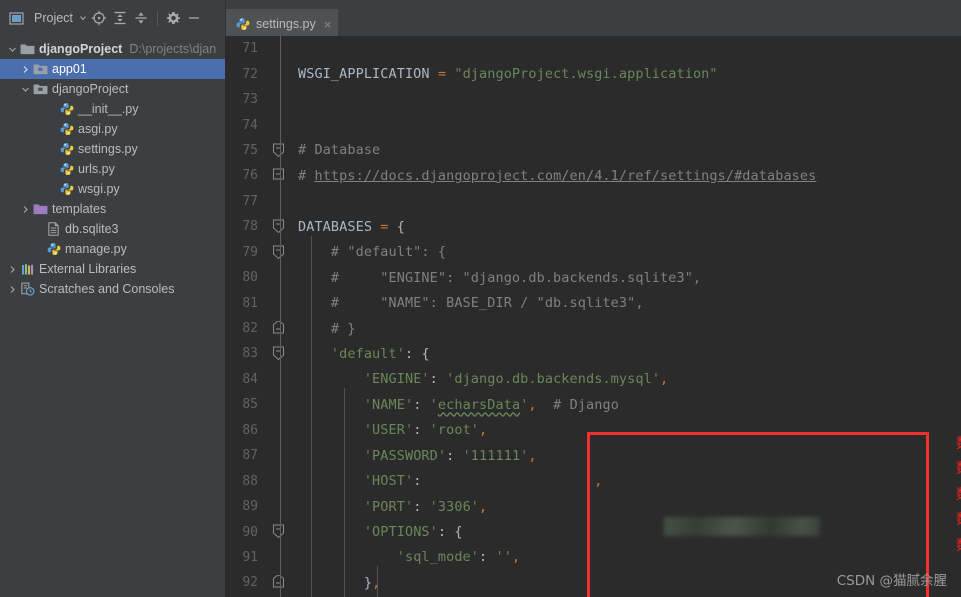 Image resolution: width=961 pixels, height=597 pixels. Describe the element at coordinates (471, 303) in the screenshot. I see `line-content: # "NAME": BASE_DIR / "db.sqlite3",` at that location.